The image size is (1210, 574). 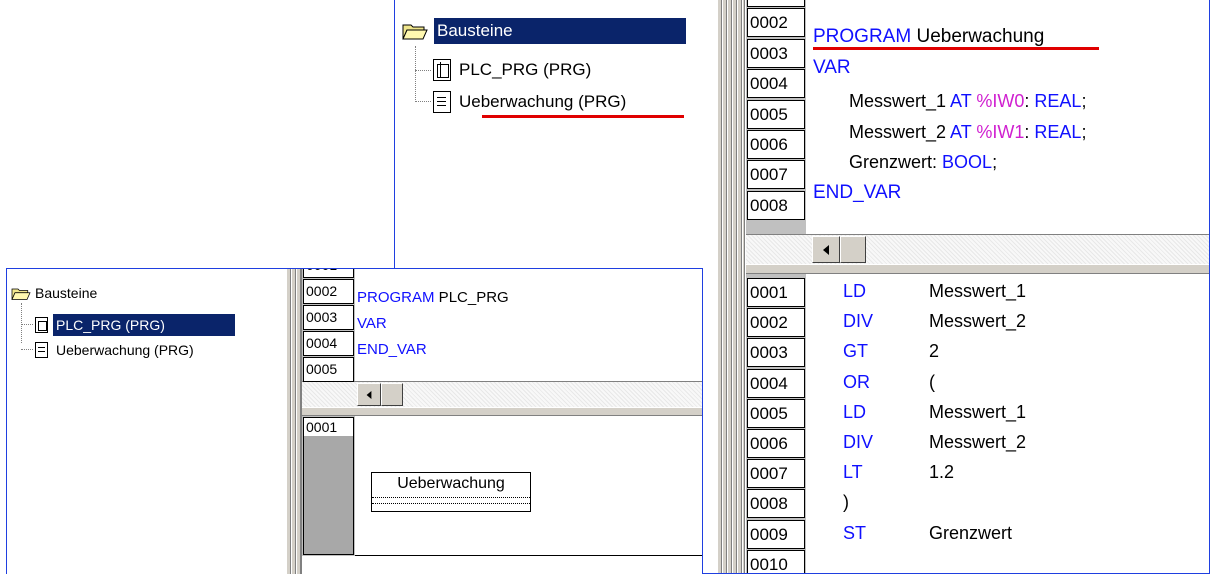 I want to click on small-decl-line-3: VAR, so click(x=372, y=323).